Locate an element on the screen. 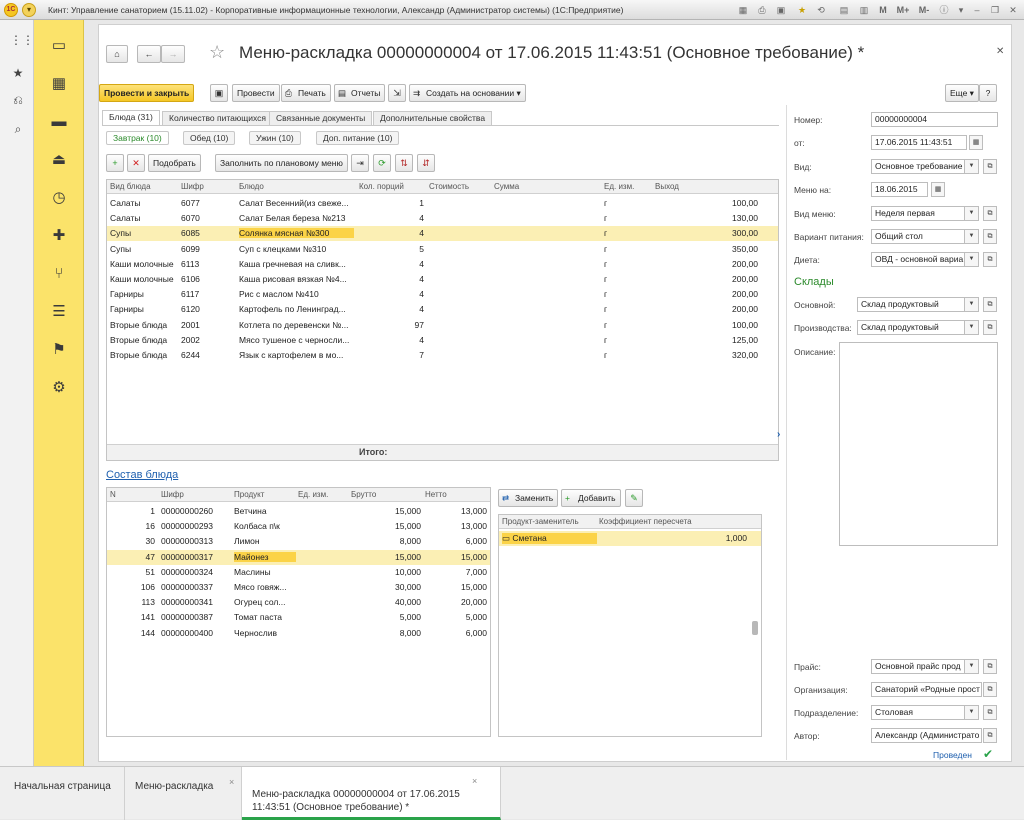  settings-gears-icon: ⚙ is located at coordinates (59, 388).